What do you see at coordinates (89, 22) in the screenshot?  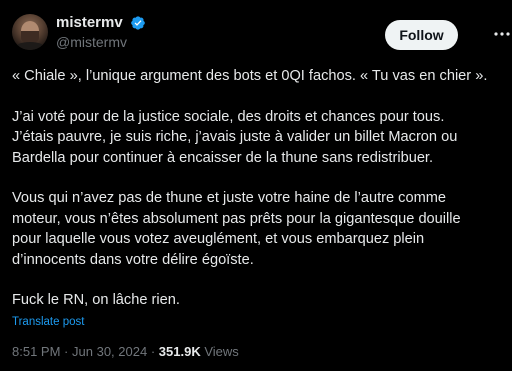 I see `display-name: mistermv` at bounding box center [89, 22].